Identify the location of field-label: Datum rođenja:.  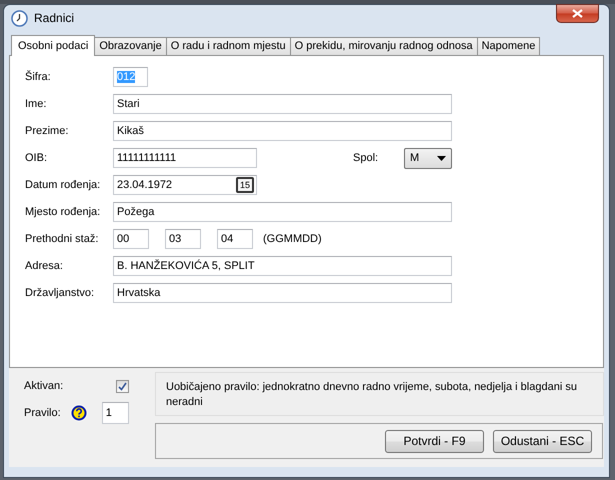
(63, 185).